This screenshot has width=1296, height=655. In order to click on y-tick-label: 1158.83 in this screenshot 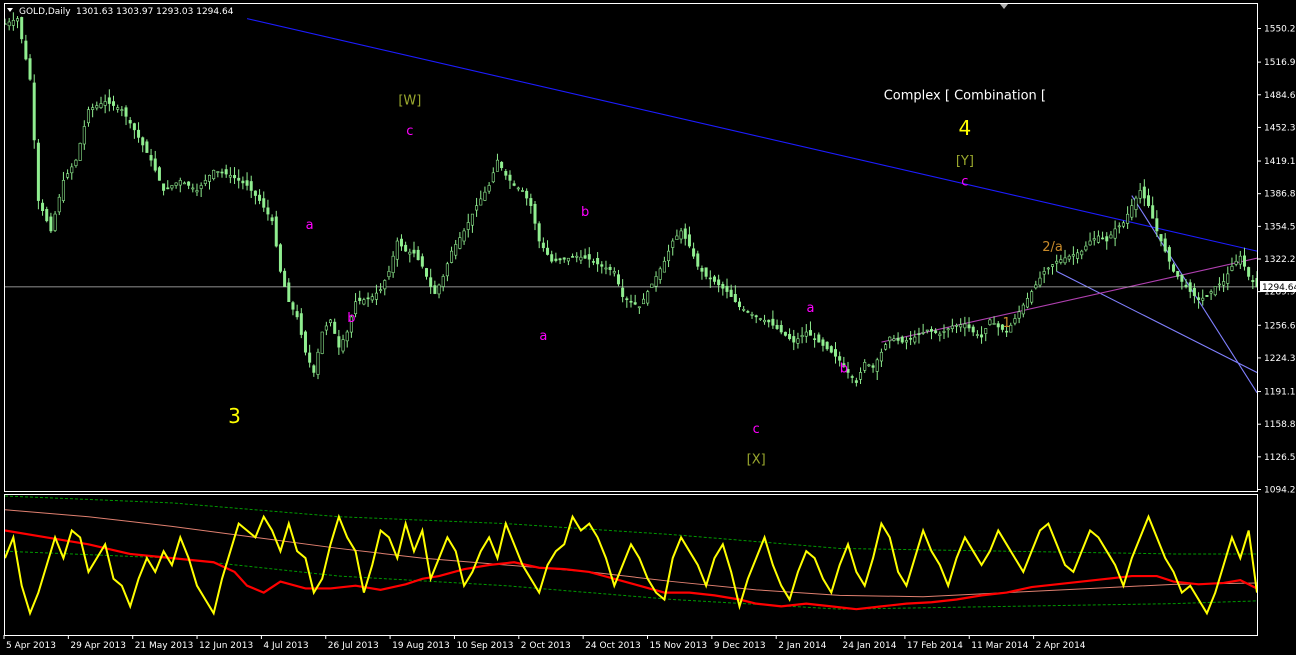, I will do `click(1280, 425)`.